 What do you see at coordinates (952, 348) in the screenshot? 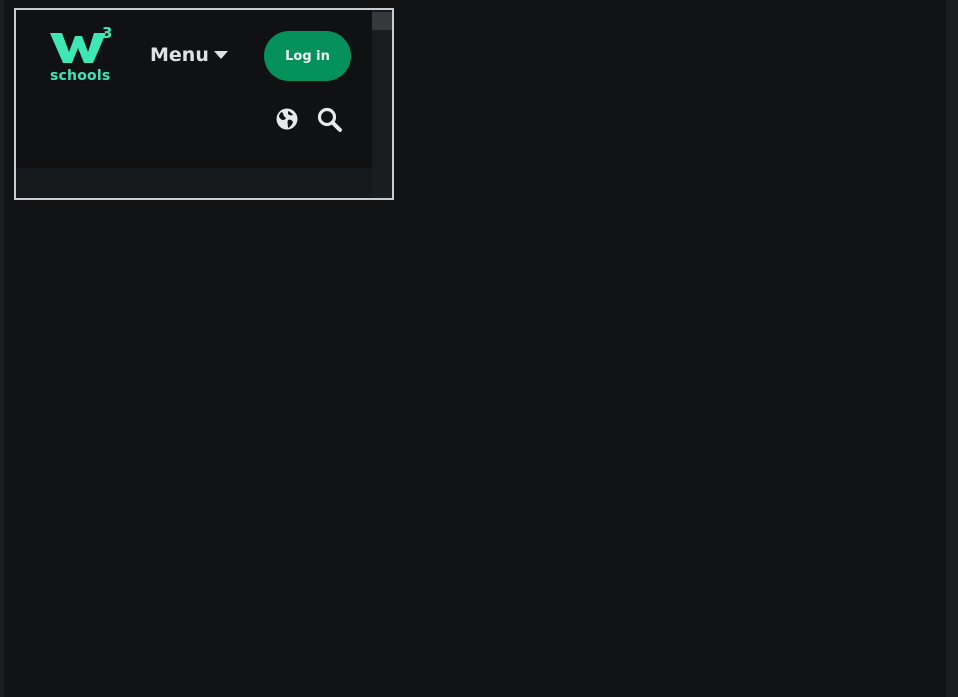
I see `page-scrollbar` at bounding box center [952, 348].